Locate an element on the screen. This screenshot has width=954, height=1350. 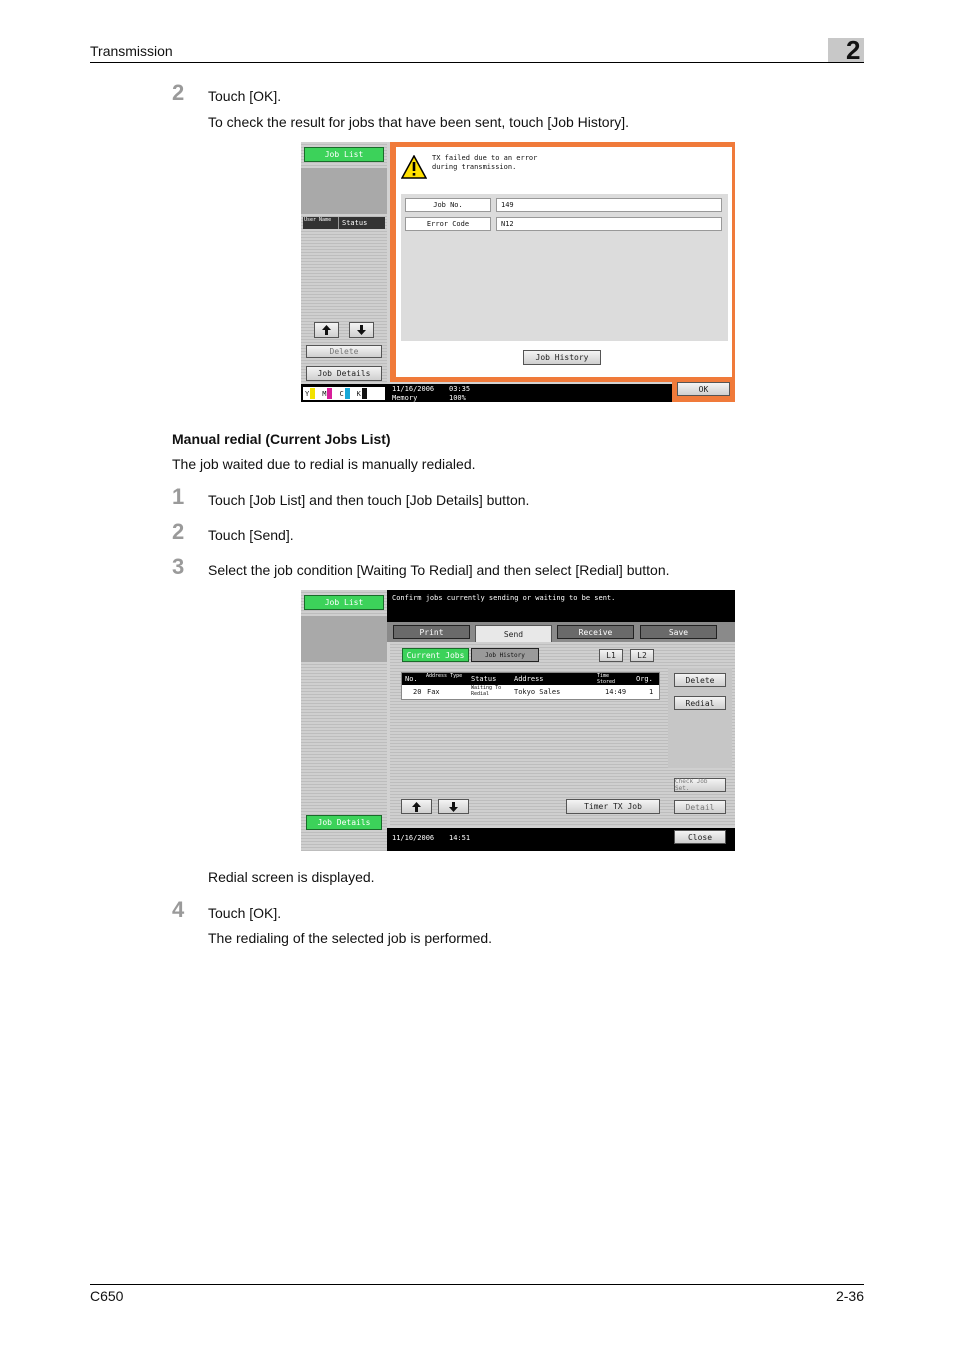
error-code-label: Error Code is located at coordinates (448, 224).